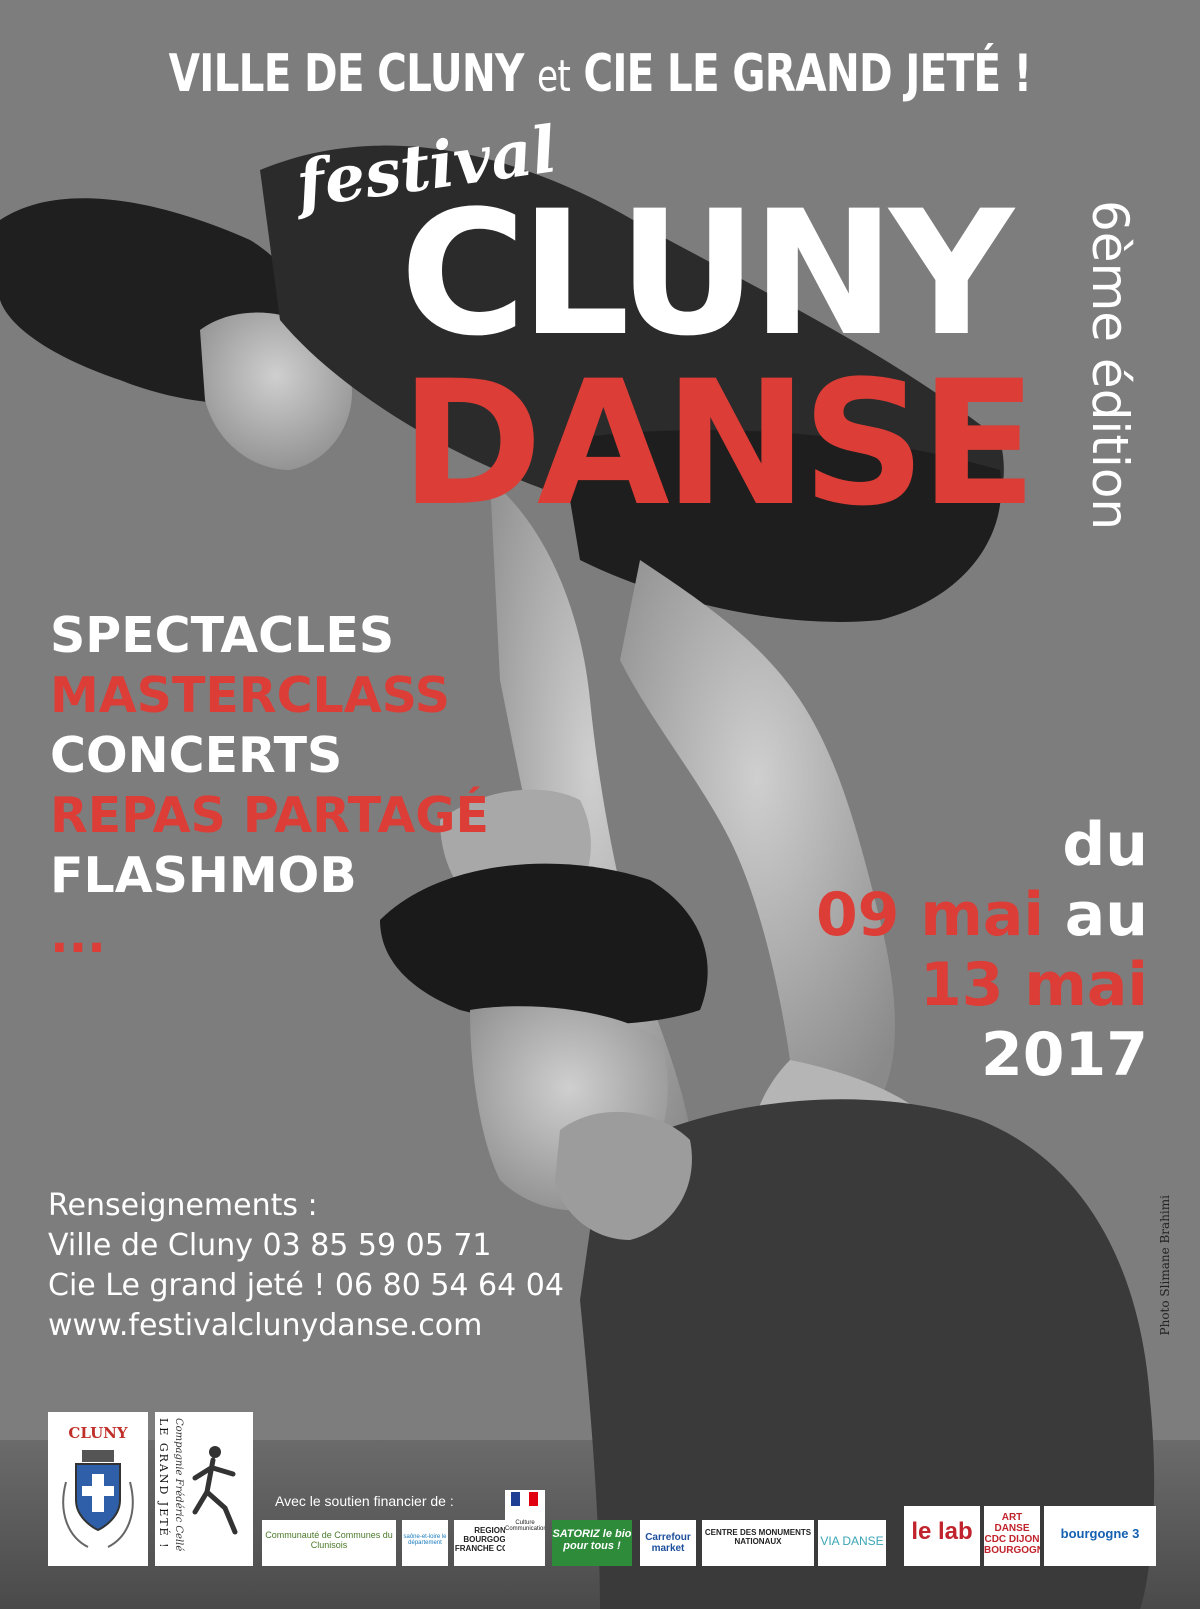  I want to click on organizer-conjunction: et, so click(554, 76).